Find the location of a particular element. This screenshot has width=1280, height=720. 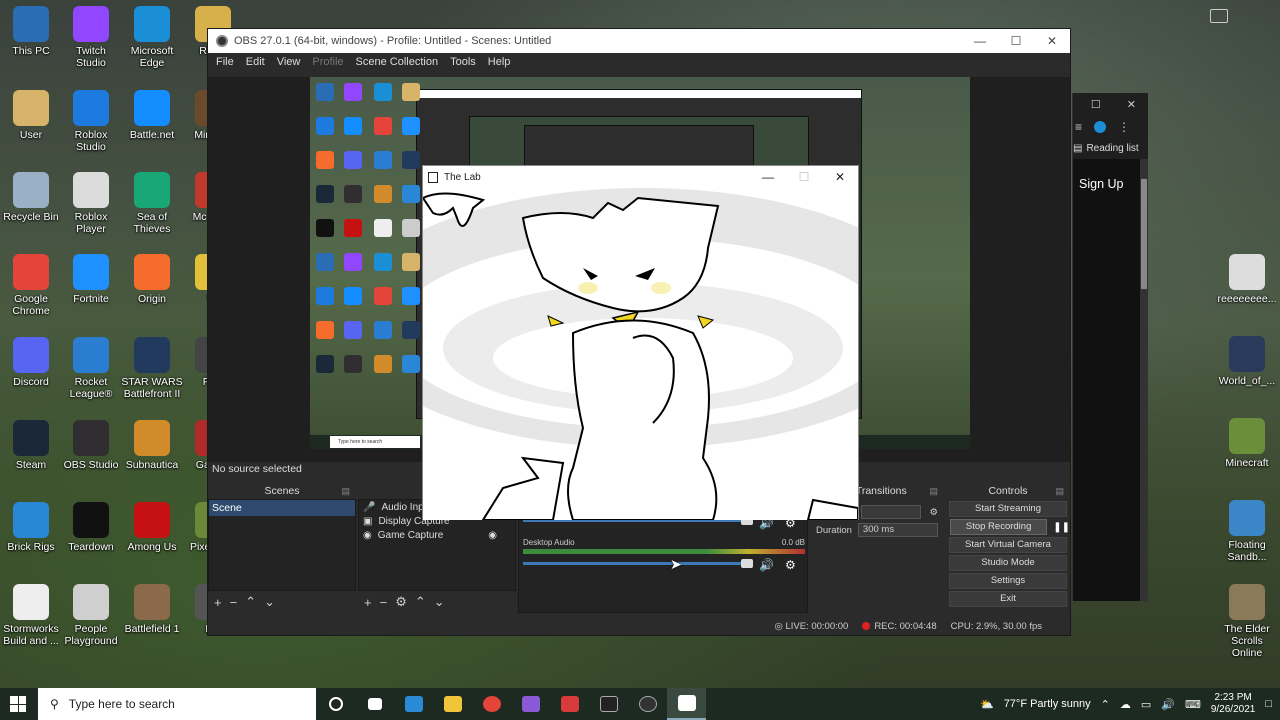

desktop-icon: Microsoft Edge is located at coordinates (152, 37).